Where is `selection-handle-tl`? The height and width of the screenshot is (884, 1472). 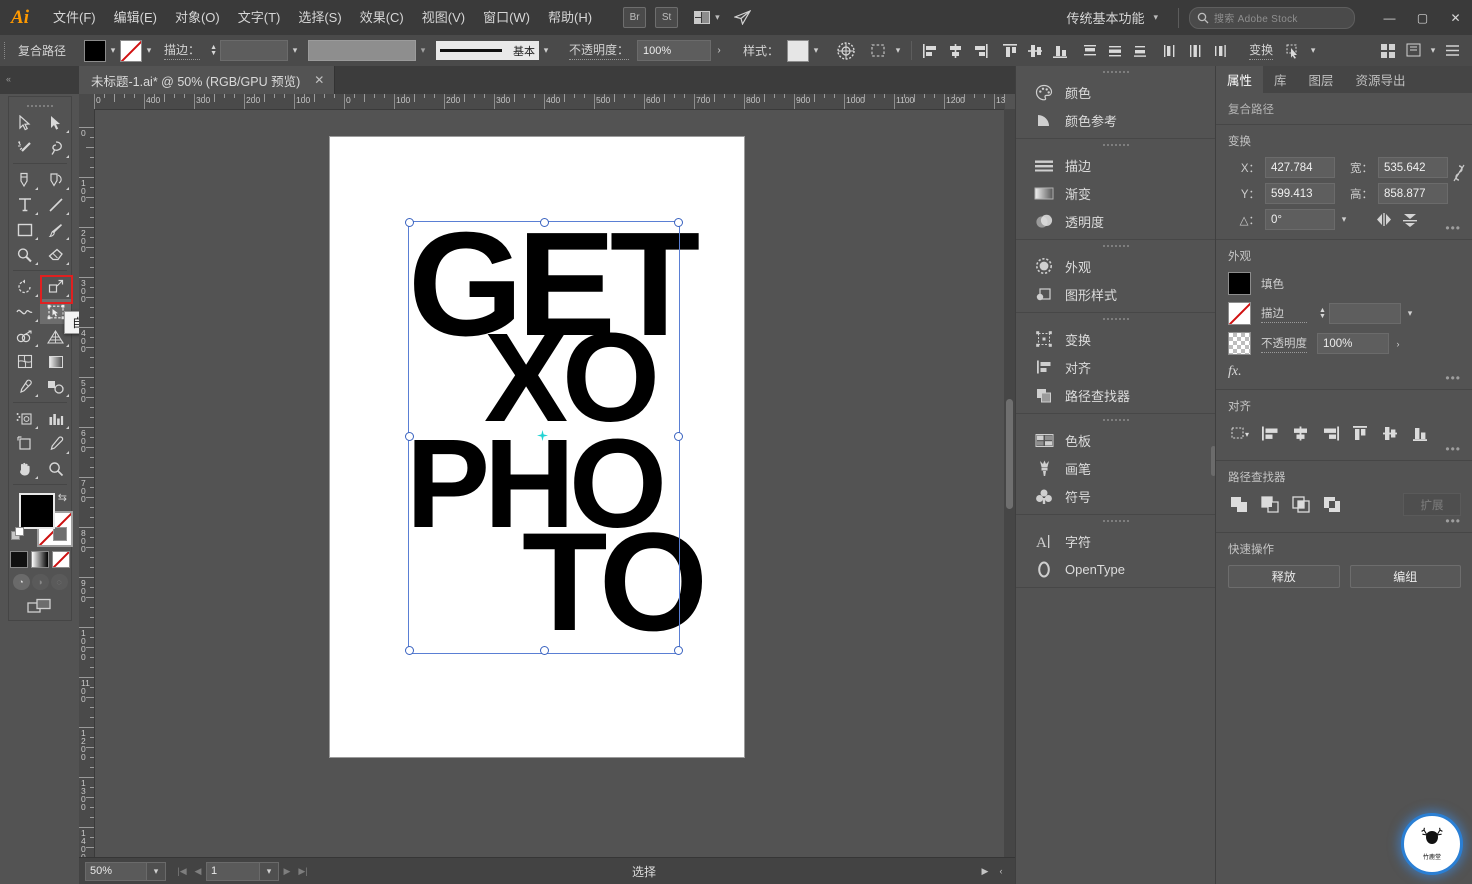
selection-handle-tl is located at coordinates (409, 222).